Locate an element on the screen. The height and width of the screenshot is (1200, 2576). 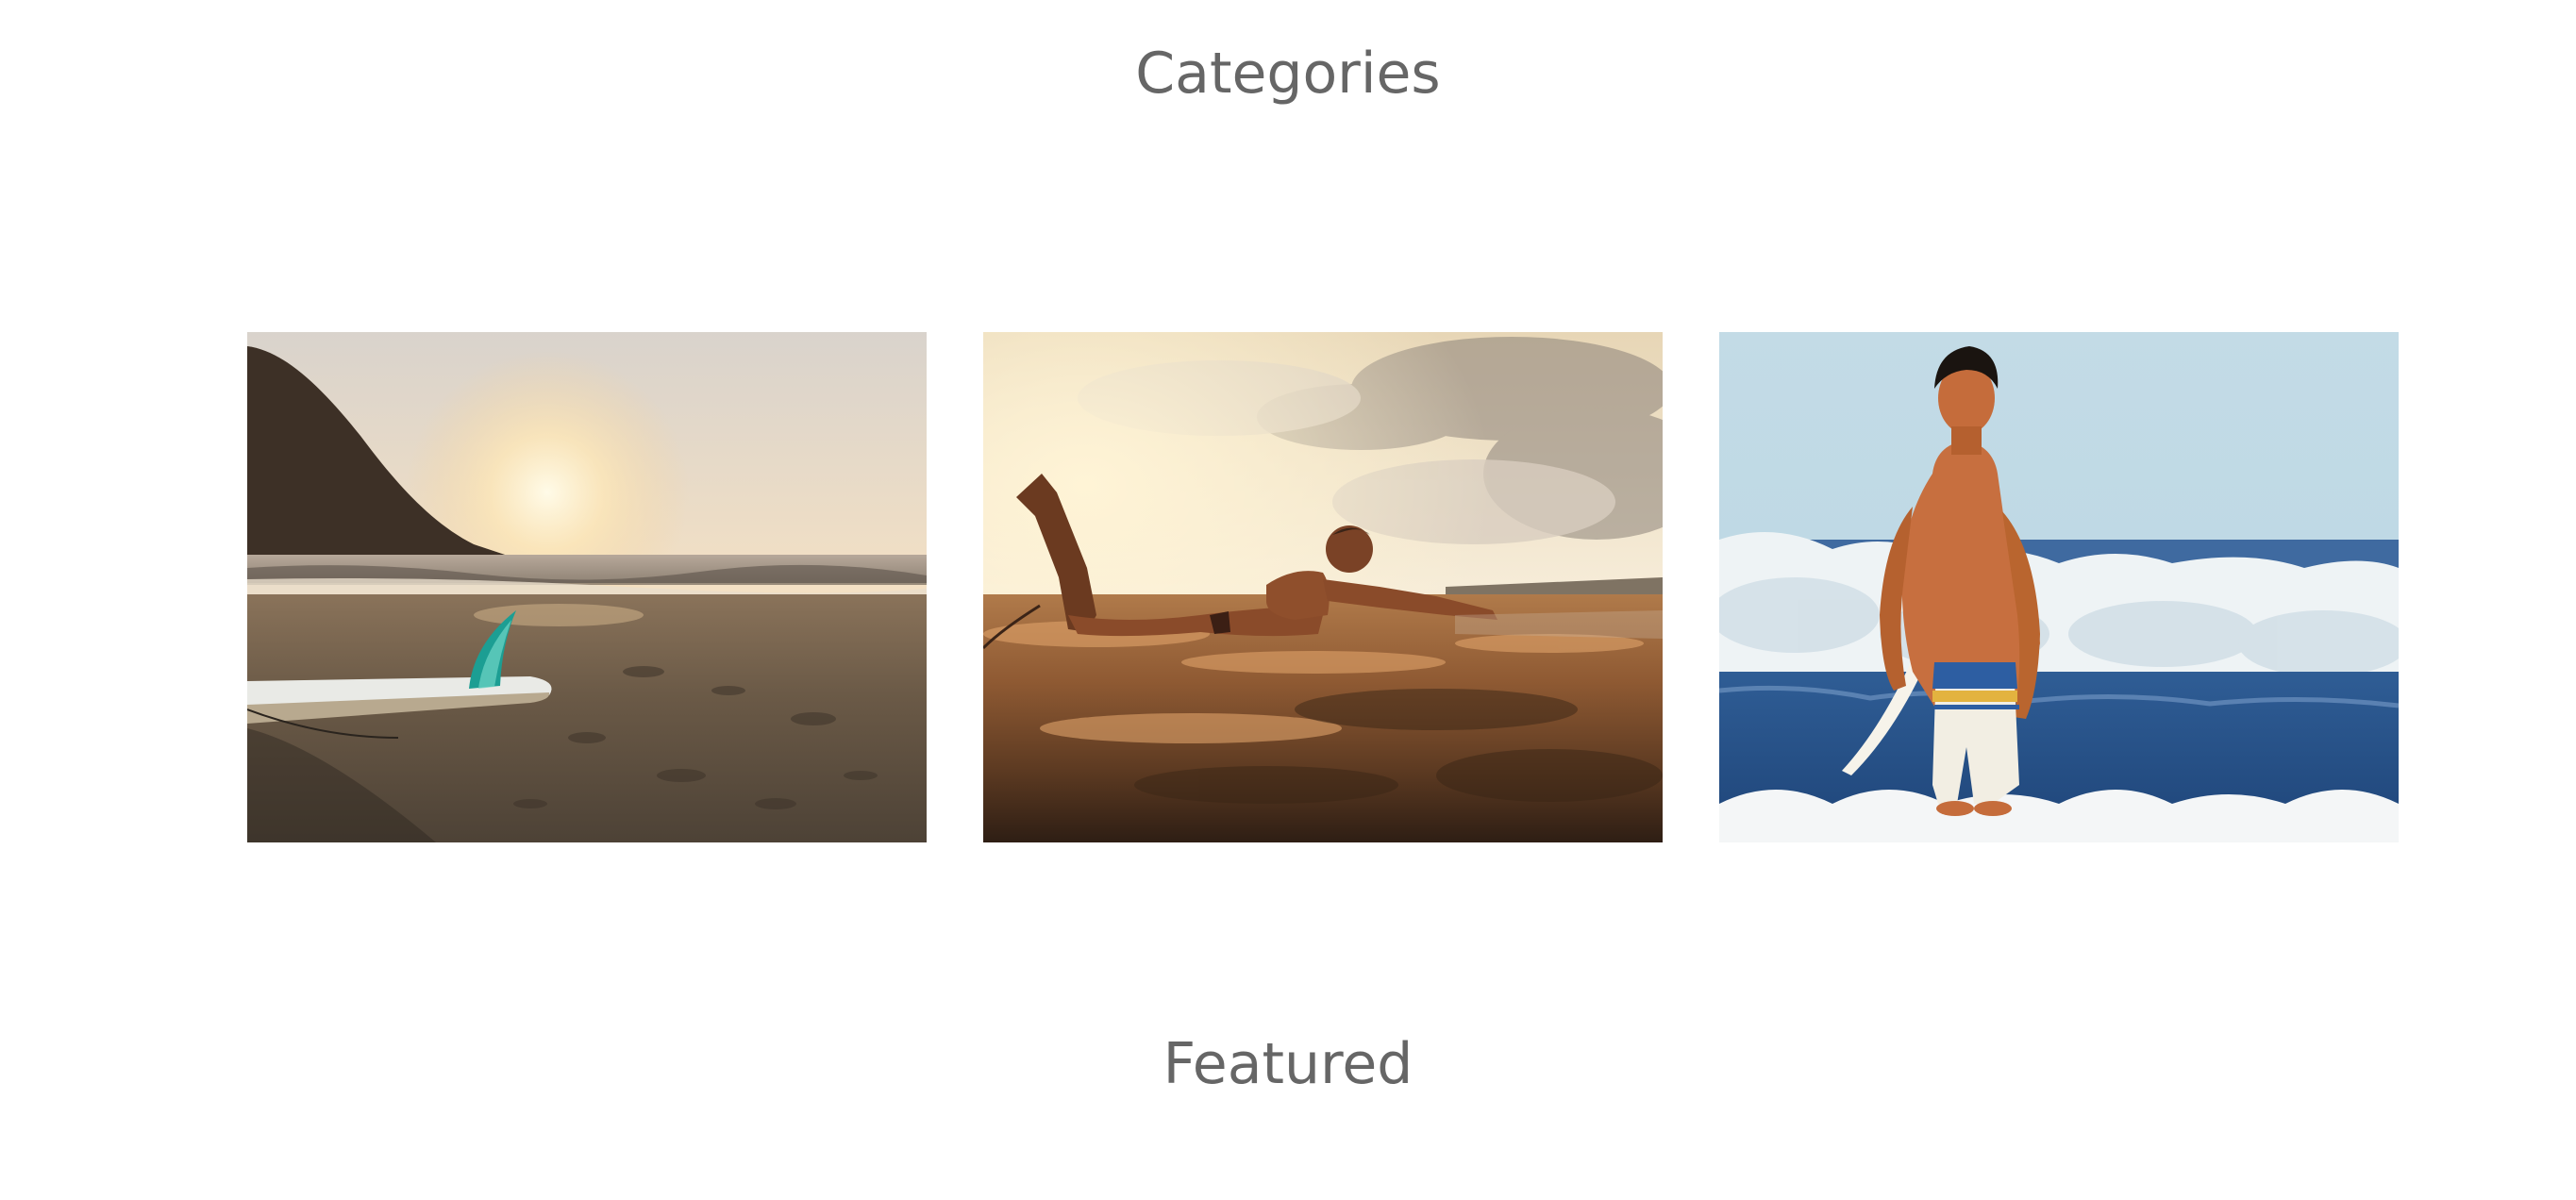
category-image-man-surfboard is located at coordinates (2059, 587).